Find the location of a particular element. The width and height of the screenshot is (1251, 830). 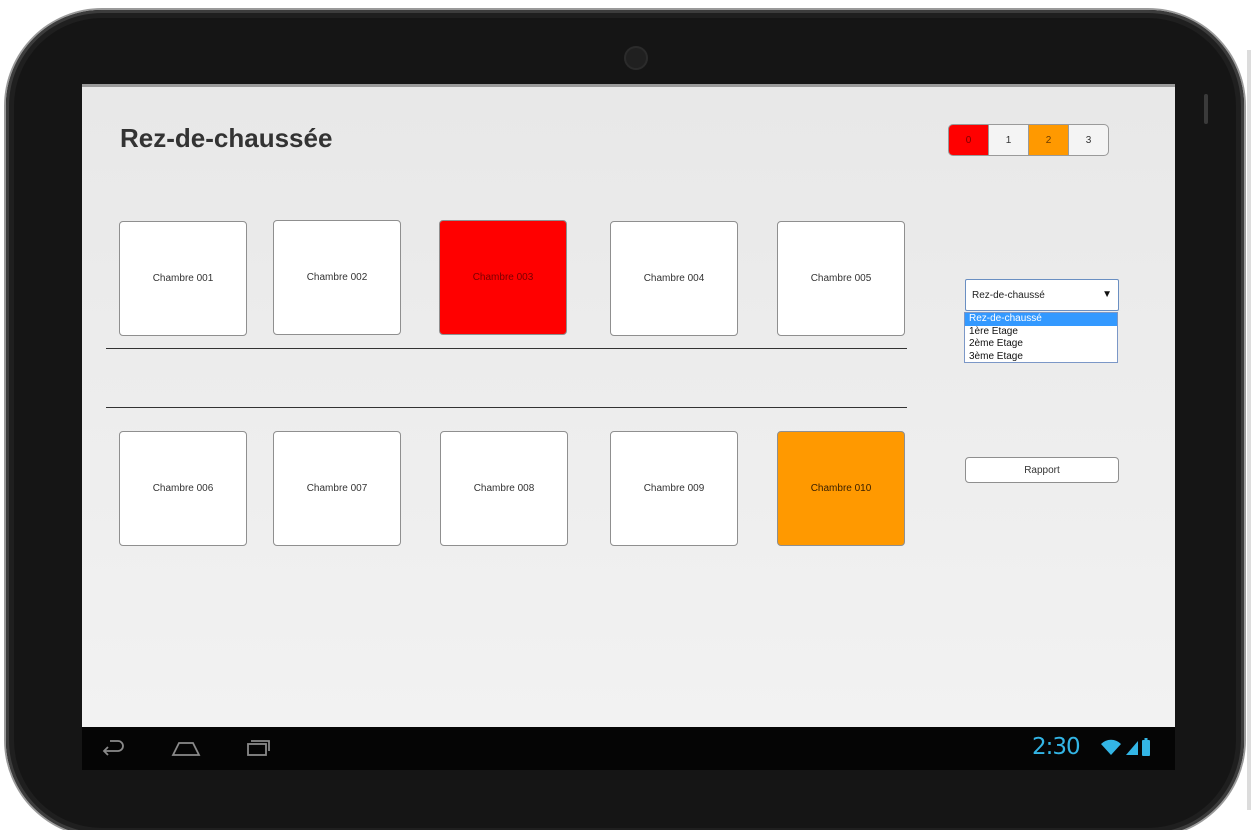

recent-apps-icon is located at coordinates (257, 748).